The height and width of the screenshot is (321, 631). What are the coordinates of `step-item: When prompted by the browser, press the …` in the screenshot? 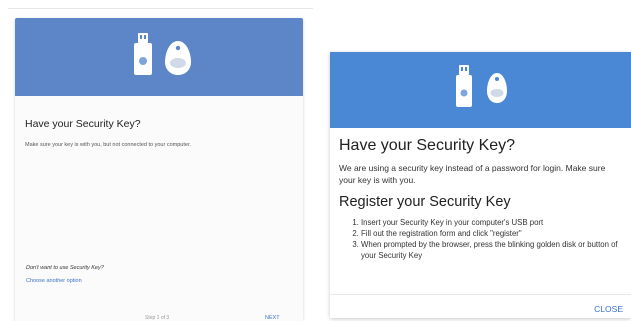 It's located at (491, 250).